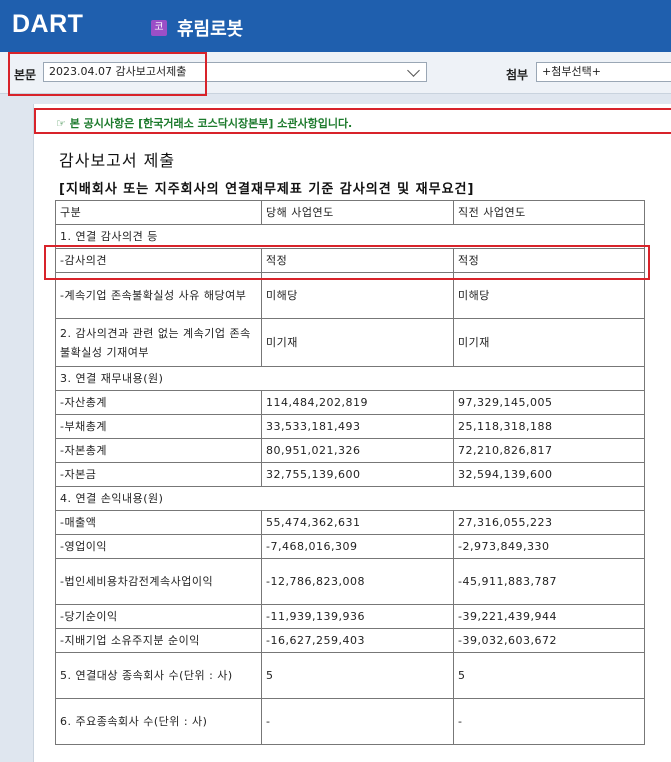  What do you see at coordinates (158, 342) in the screenshot?
I see `row-label-cell: 2. 감사의견과 관련 없는 계속기업 존속 불확실성 기재여부` at bounding box center [158, 342].